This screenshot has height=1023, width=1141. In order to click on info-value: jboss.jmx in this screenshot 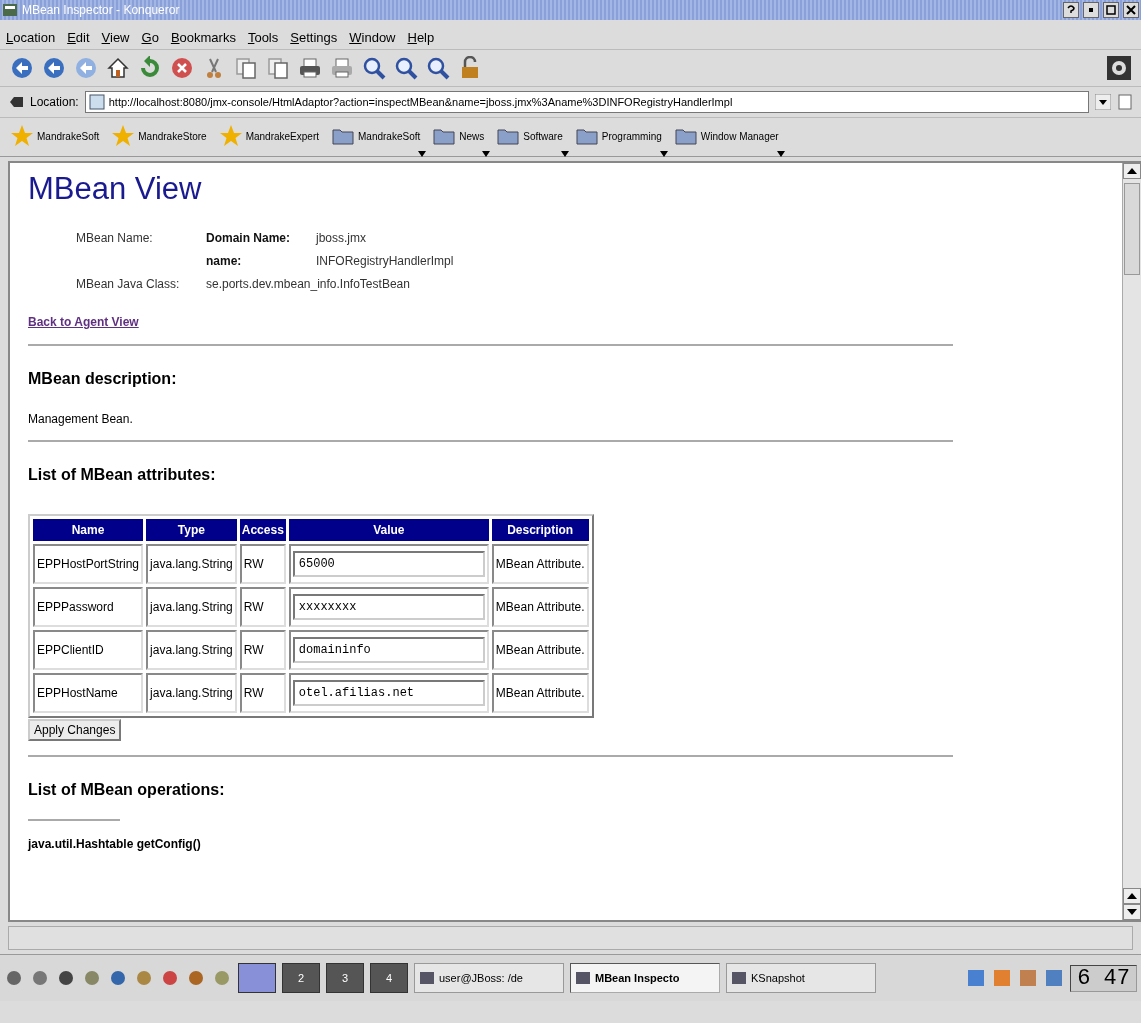, I will do `click(341, 238)`.